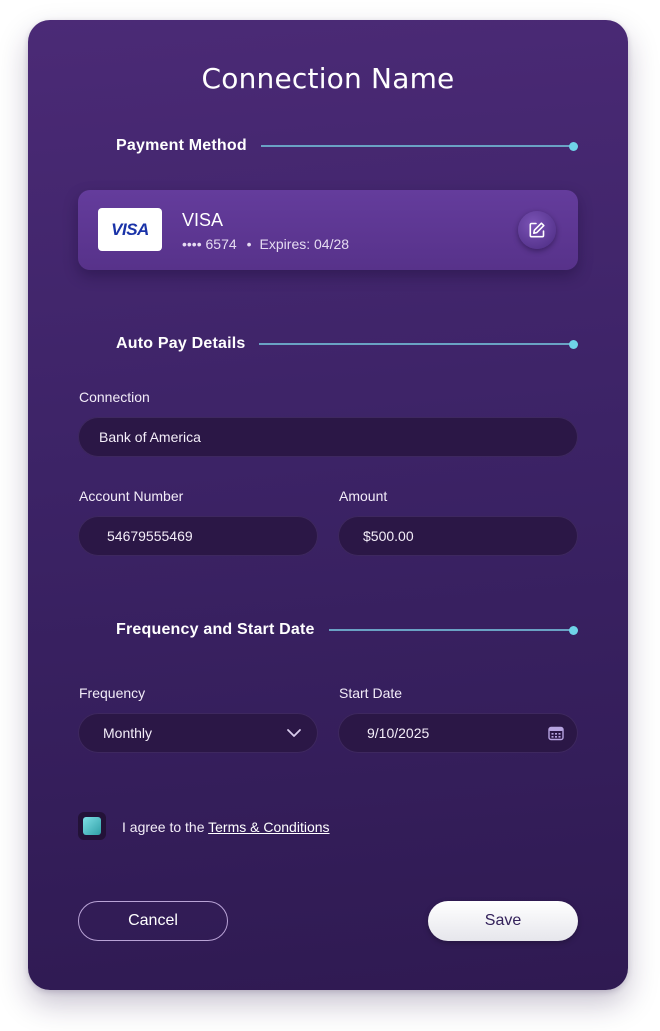  I want to click on checkbox-checked-indicator, so click(92, 826).